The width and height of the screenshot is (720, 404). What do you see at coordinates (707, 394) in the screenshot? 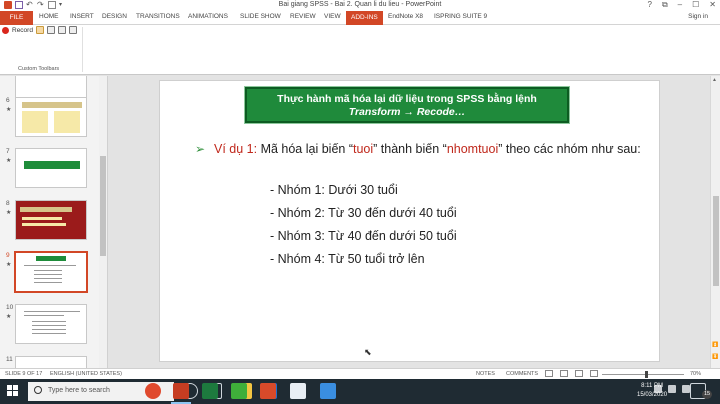
I see `notification-badge: 15` at bounding box center [707, 394].